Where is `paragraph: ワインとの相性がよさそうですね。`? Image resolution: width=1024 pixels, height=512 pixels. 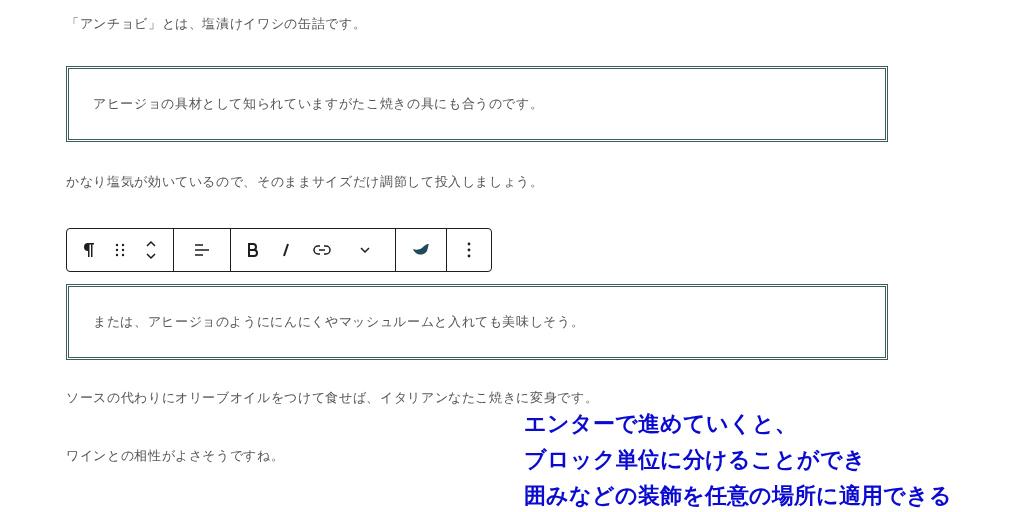
paragraph: ワインとの相性がよさそうですね。 is located at coordinates (175, 456).